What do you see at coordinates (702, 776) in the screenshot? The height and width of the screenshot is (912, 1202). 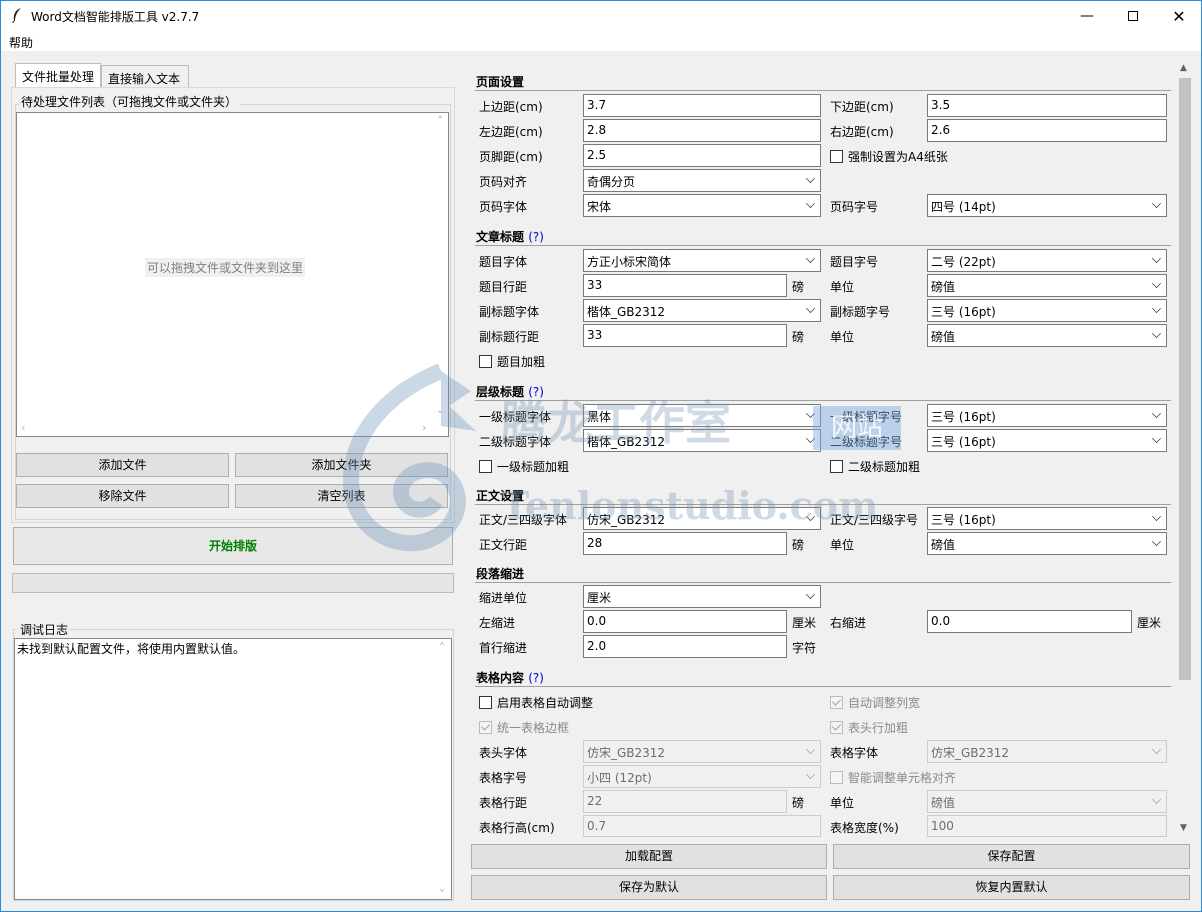 I see `table-size-select: 小四 (12pt)` at bounding box center [702, 776].